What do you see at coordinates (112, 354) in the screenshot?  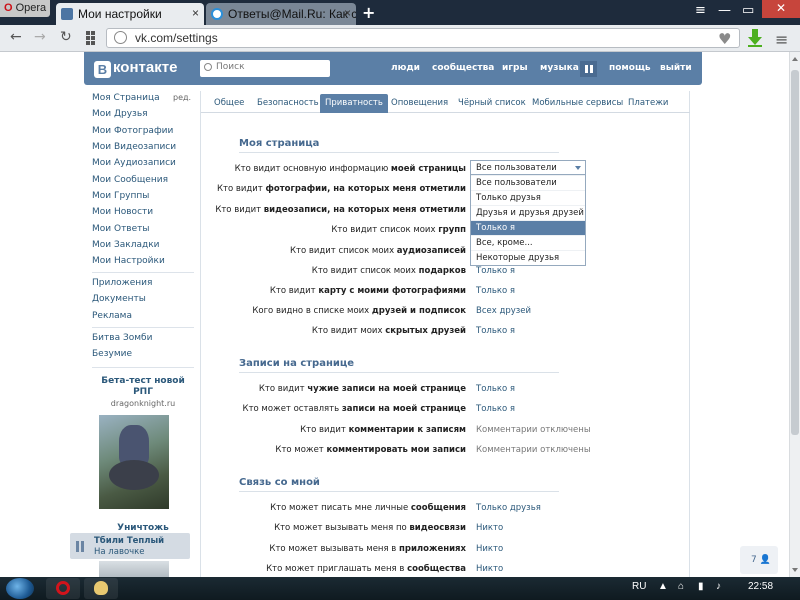 I see `left-menu-game-madness: Безумие` at bounding box center [112, 354].